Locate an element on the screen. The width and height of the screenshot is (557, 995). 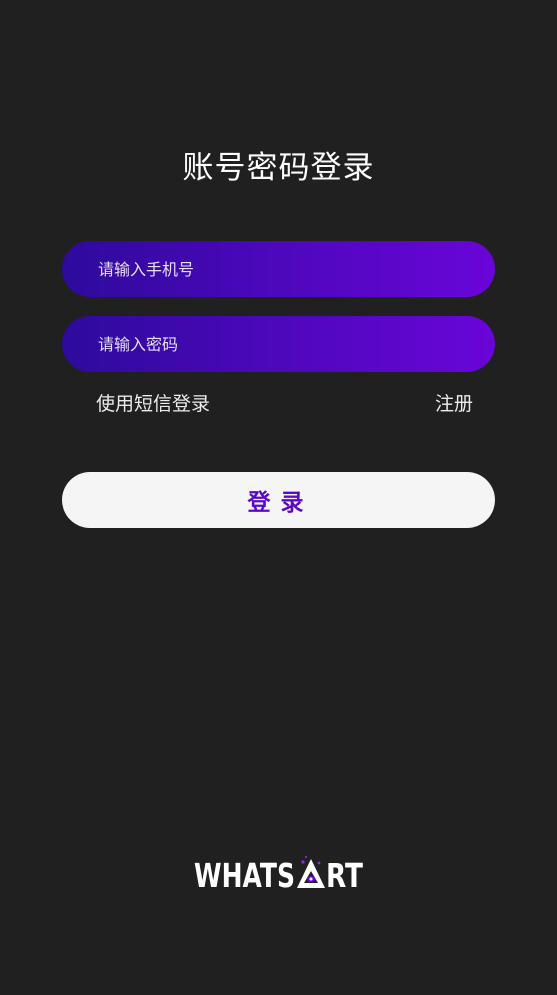
password-input is located at coordinates (285, 344).